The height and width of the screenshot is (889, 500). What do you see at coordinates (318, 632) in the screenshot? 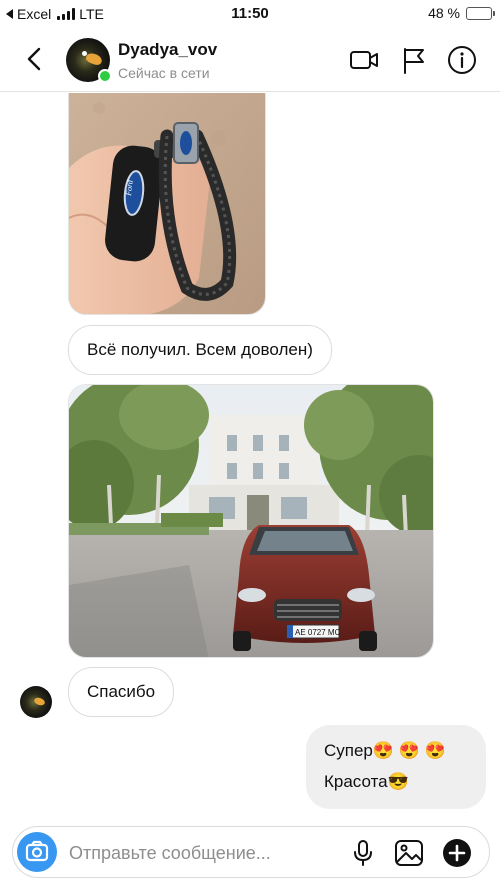
I see `license-plate-text: AE 0727 MC` at bounding box center [318, 632].